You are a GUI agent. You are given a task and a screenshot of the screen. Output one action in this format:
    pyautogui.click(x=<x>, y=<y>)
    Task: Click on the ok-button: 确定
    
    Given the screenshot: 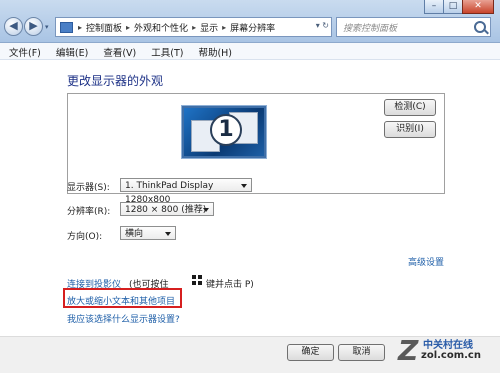 What is the action you would take?
    pyautogui.click(x=310, y=352)
    